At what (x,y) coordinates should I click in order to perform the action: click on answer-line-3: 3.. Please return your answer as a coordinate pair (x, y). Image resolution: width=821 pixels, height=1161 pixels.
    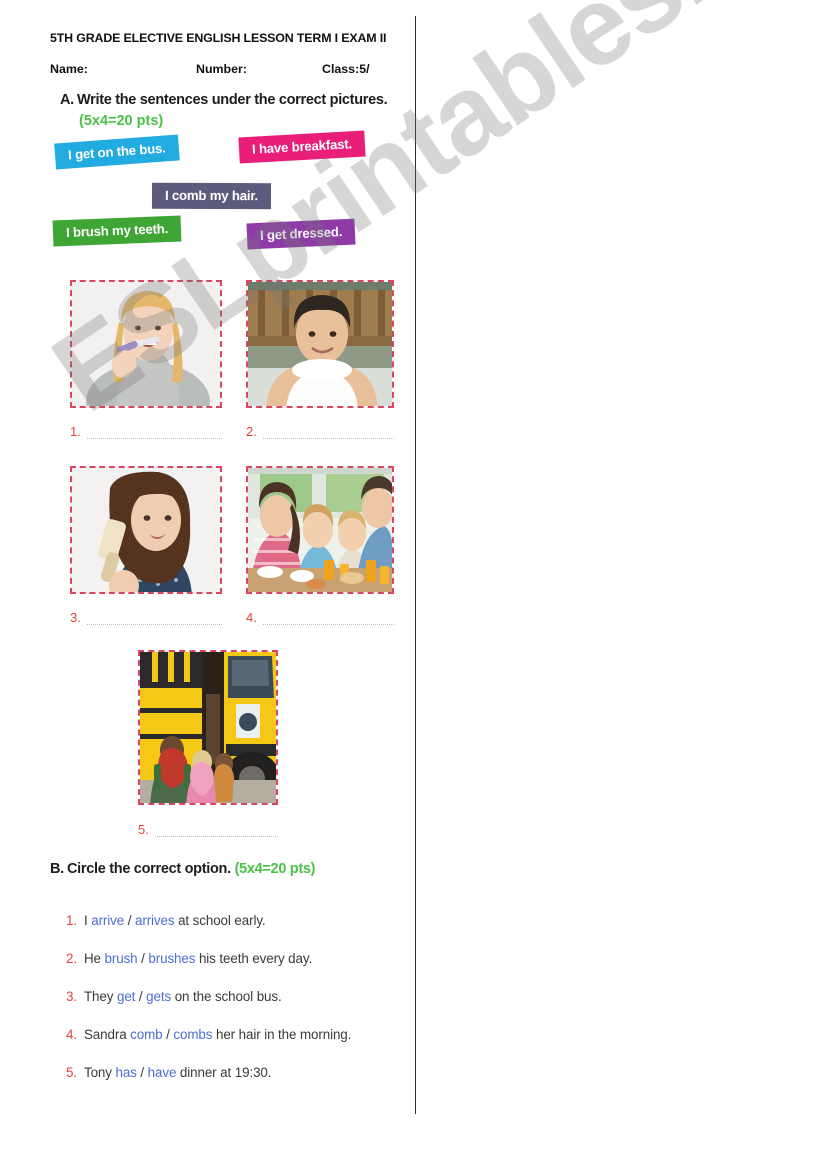
    Looking at the image, I should click on (146, 617).